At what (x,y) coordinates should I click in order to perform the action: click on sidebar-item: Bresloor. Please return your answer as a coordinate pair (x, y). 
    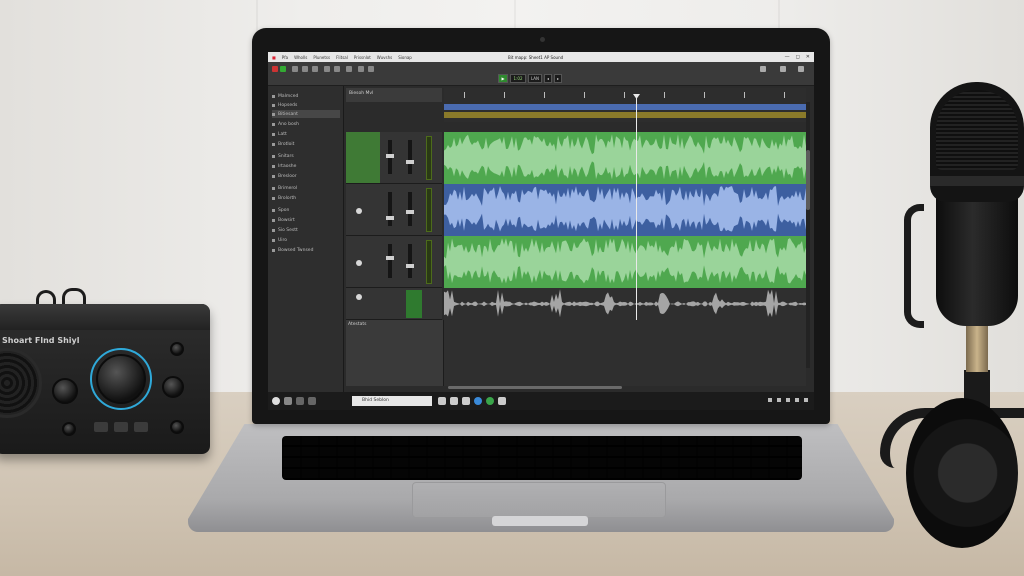
    Looking at the image, I should click on (306, 176).